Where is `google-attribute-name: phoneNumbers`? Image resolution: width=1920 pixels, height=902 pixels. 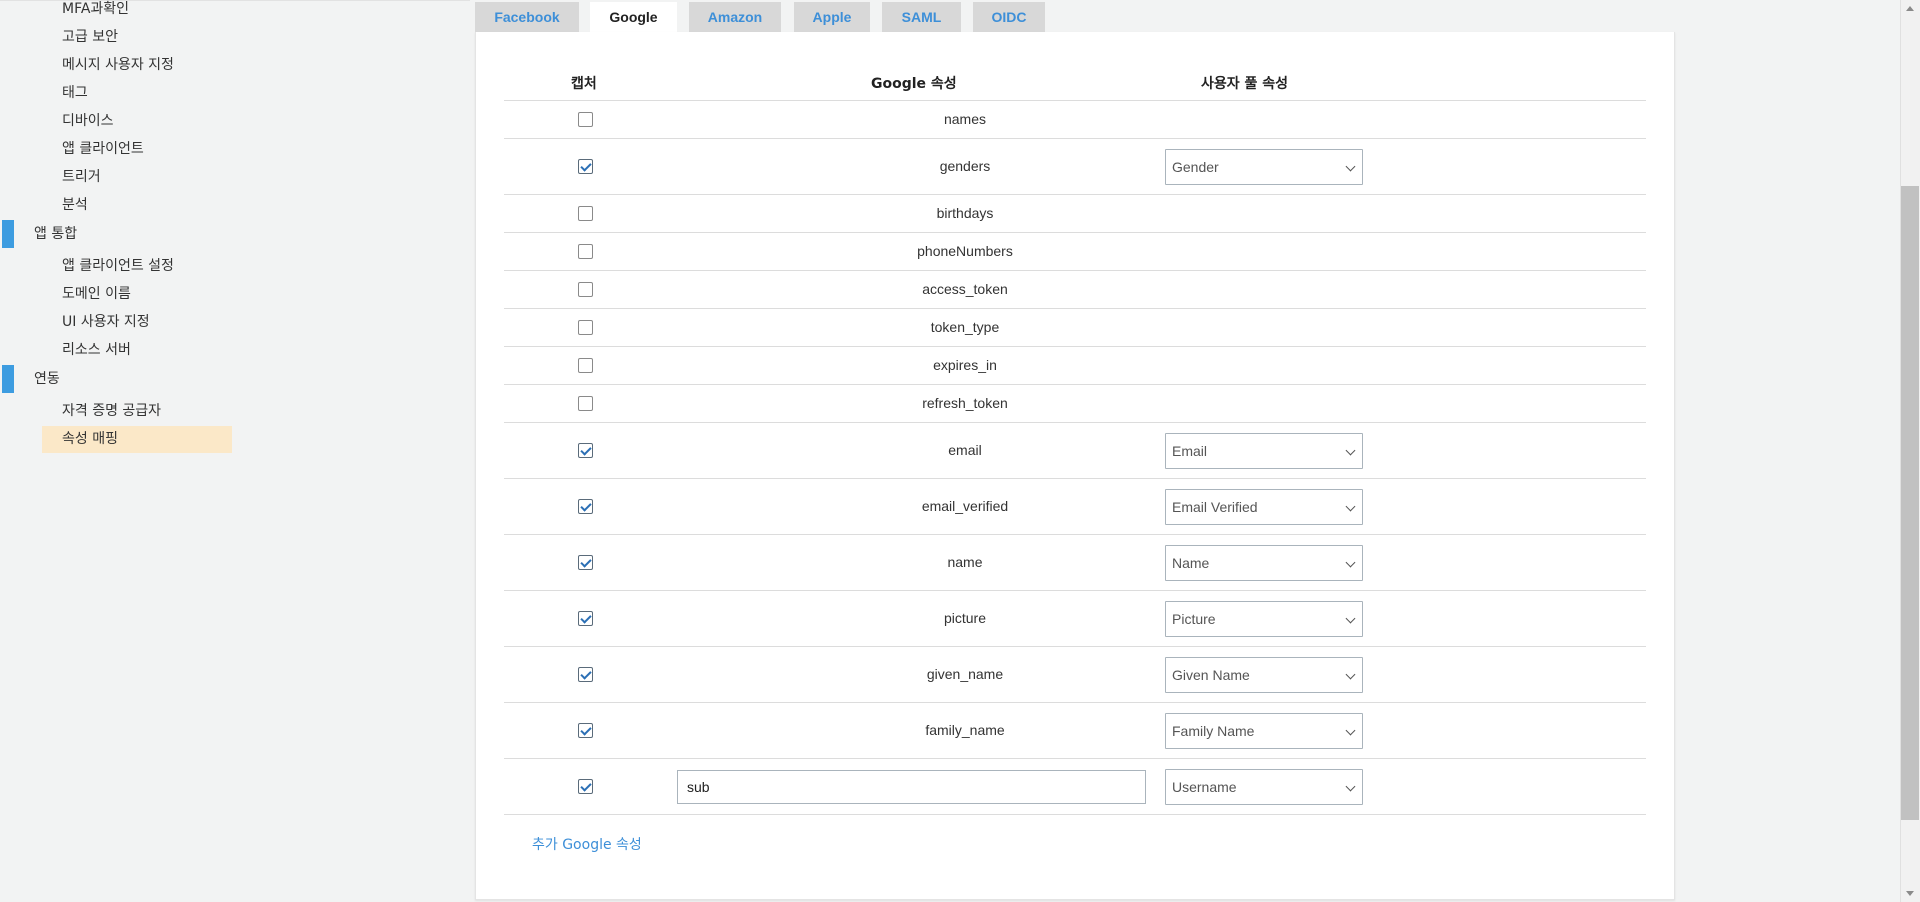
google-attribute-name: phoneNumbers is located at coordinates (965, 251).